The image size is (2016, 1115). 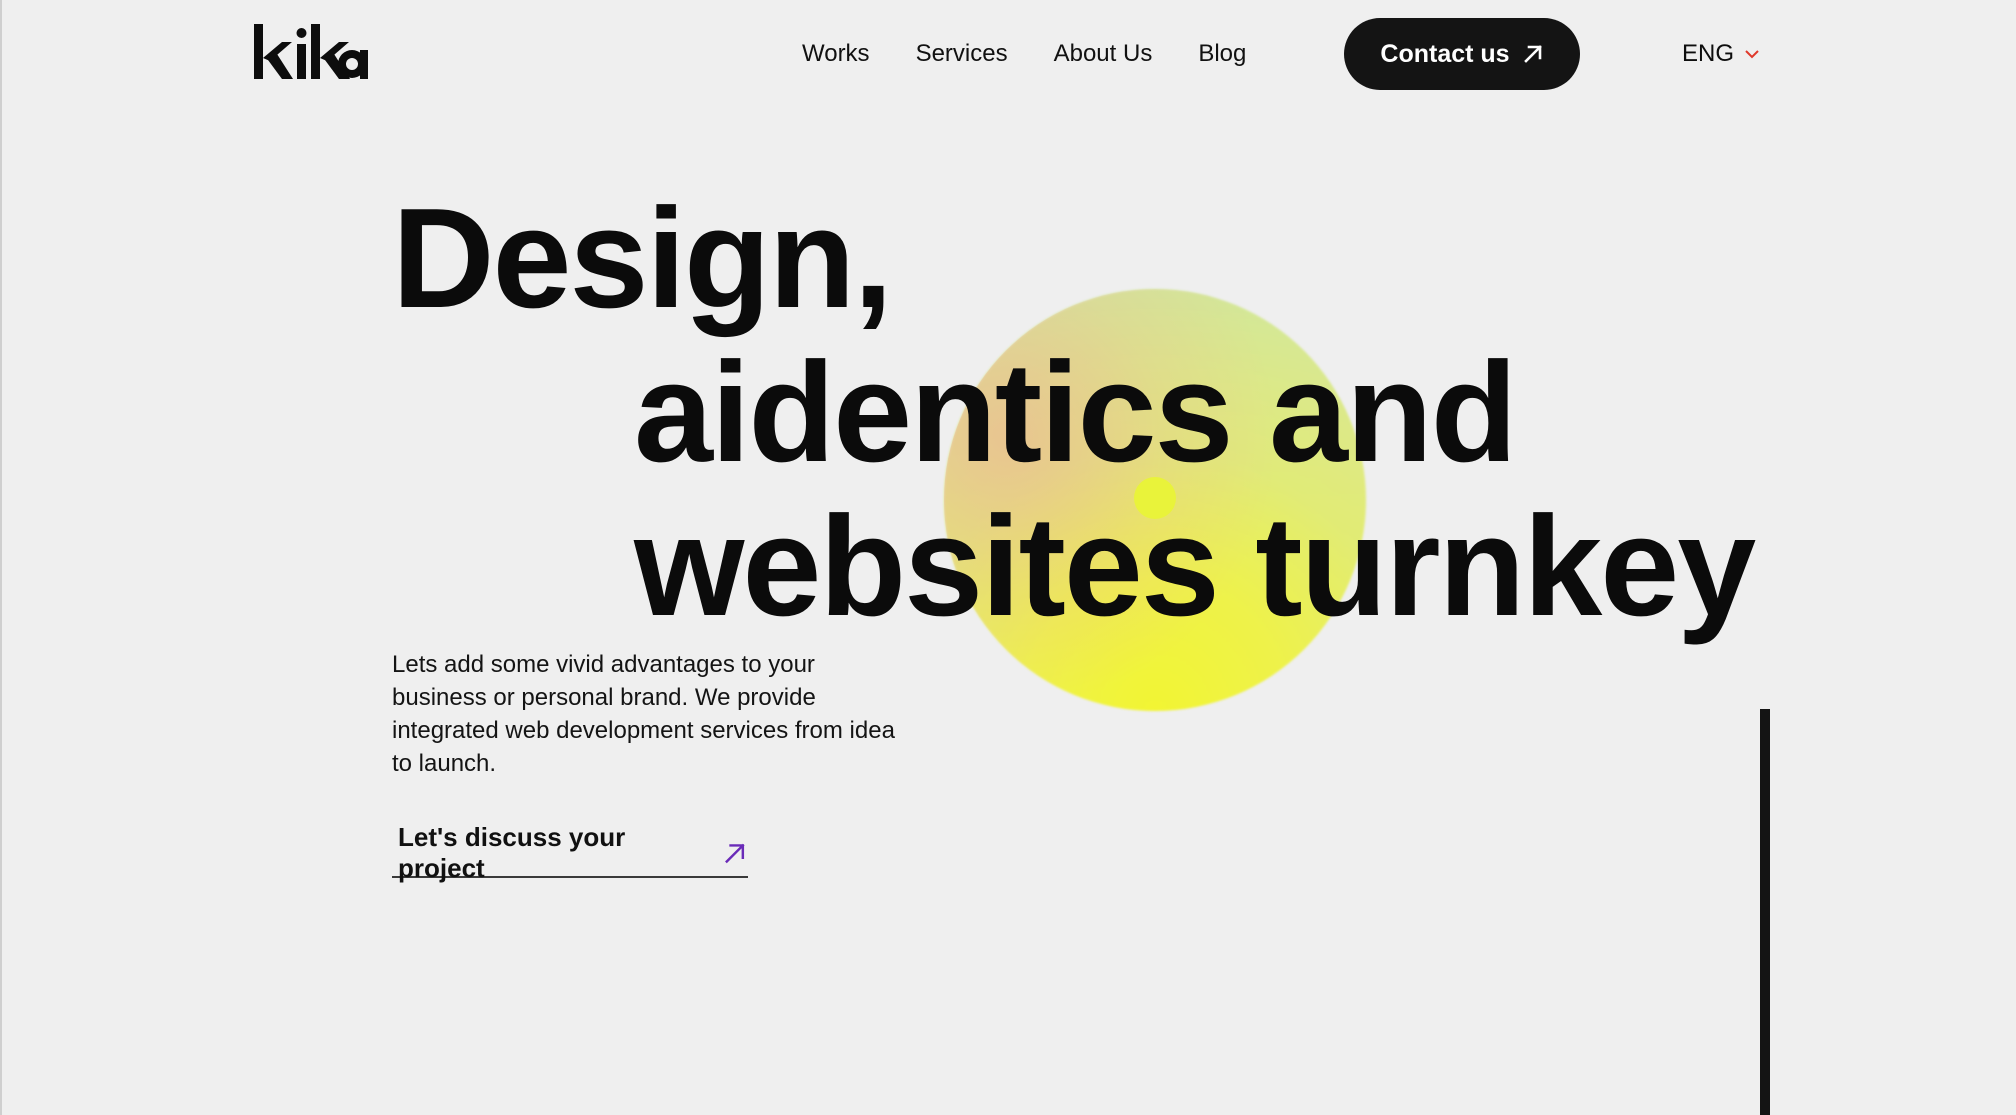 I want to click on kika-logo, so click(x=310, y=51).